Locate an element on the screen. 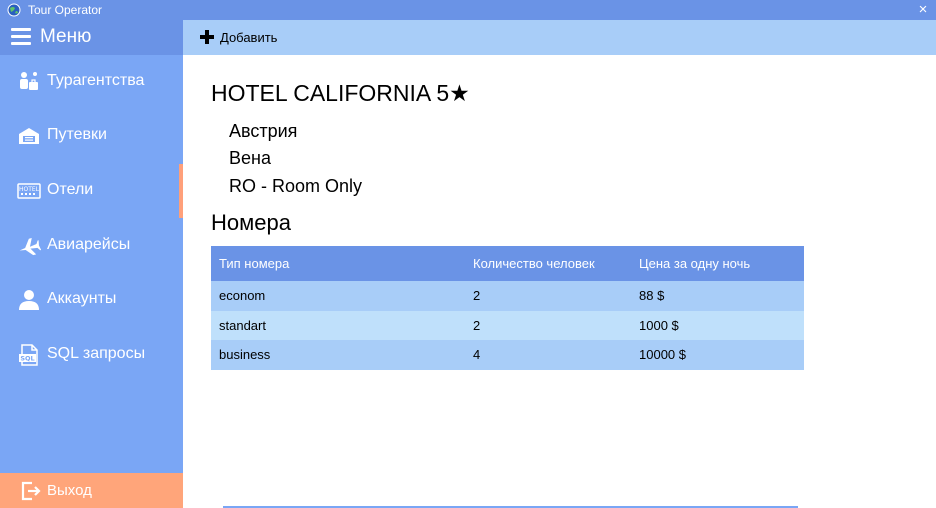 The width and height of the screenshot is (936, 508). sidebar-item-flights: Авиарейсы is located at coordinates (91, 246).